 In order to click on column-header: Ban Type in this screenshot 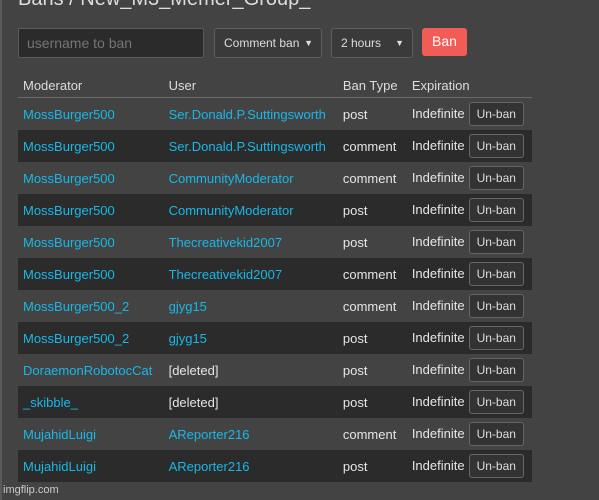, I will do `click(372, 85)`.